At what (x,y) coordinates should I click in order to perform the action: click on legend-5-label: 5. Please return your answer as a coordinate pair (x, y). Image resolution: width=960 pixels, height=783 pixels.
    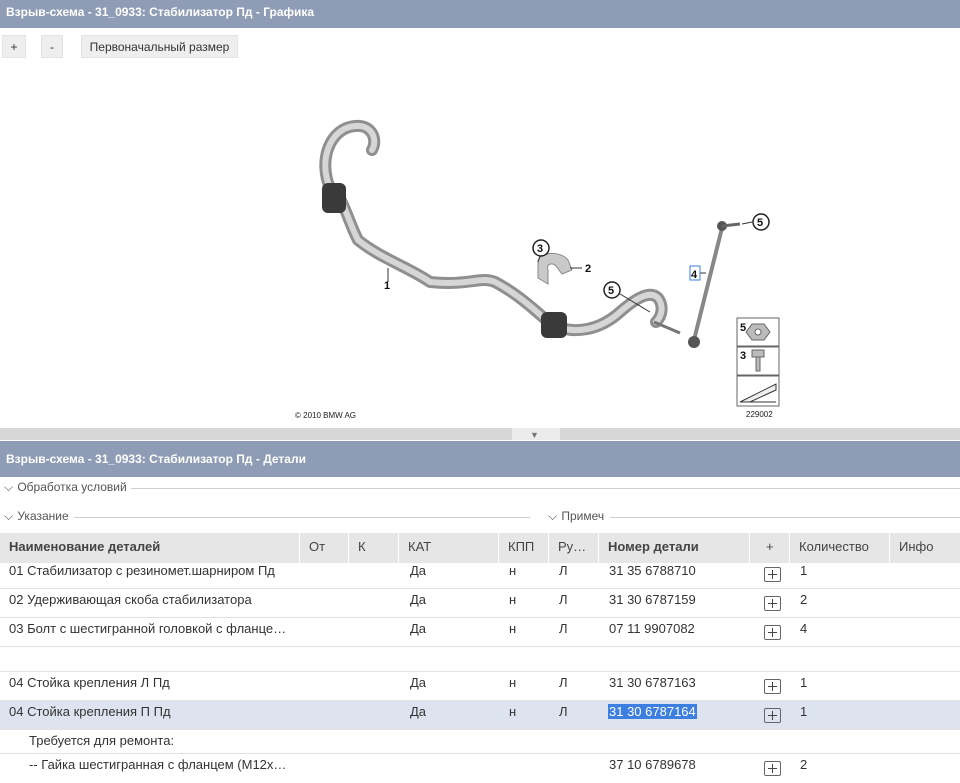
    Looking at the image, I should click on (743, 328).